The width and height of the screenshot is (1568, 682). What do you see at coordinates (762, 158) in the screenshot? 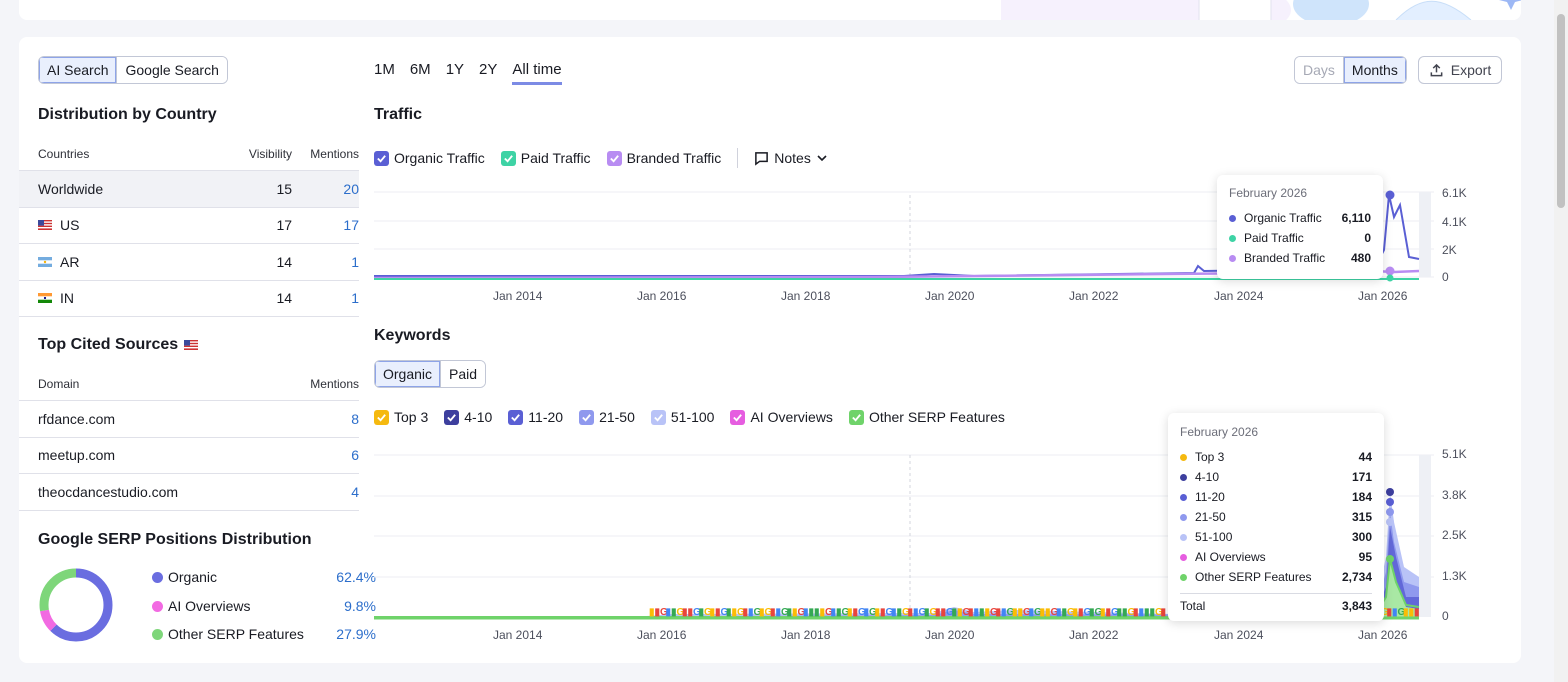
I see `note-icon` at bounding box center [762, 158].